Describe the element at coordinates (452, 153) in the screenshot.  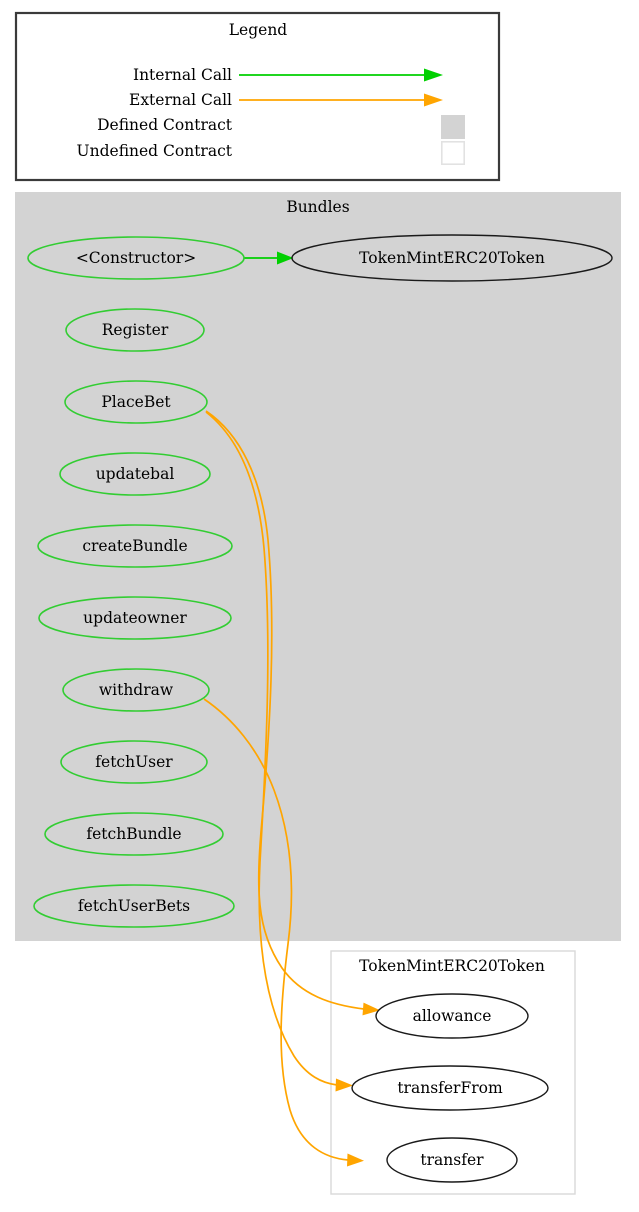
I see `legend-swatch-undefined-contract` at that location.